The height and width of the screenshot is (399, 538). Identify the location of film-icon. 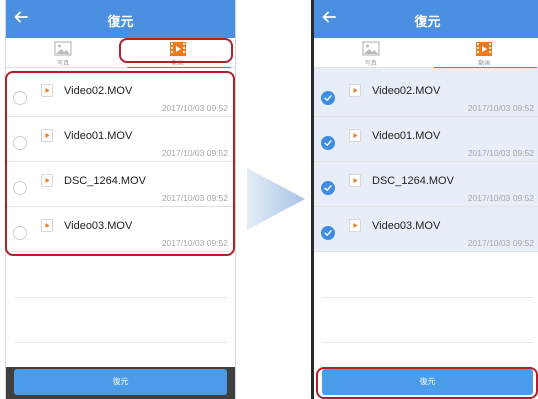
(484, 49).